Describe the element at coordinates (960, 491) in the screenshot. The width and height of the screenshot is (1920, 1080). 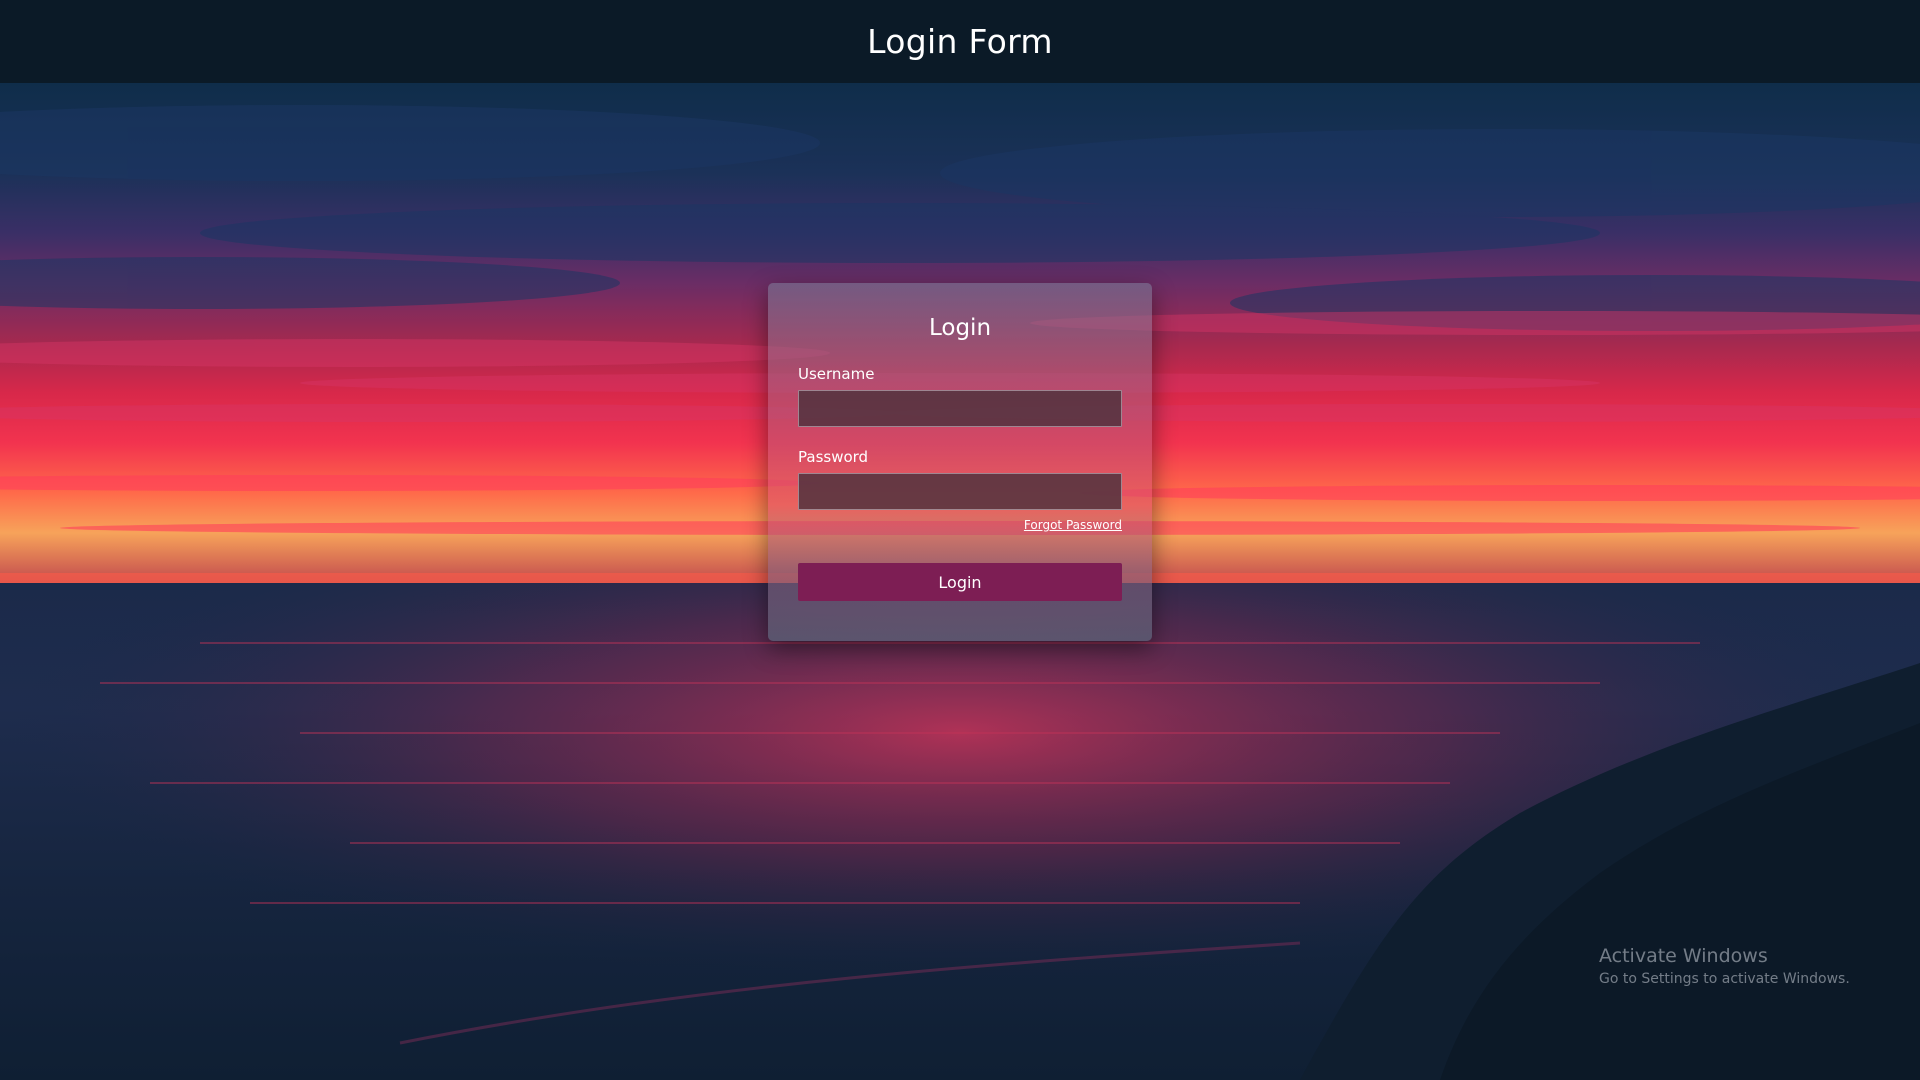
I see `password-input` at that location.